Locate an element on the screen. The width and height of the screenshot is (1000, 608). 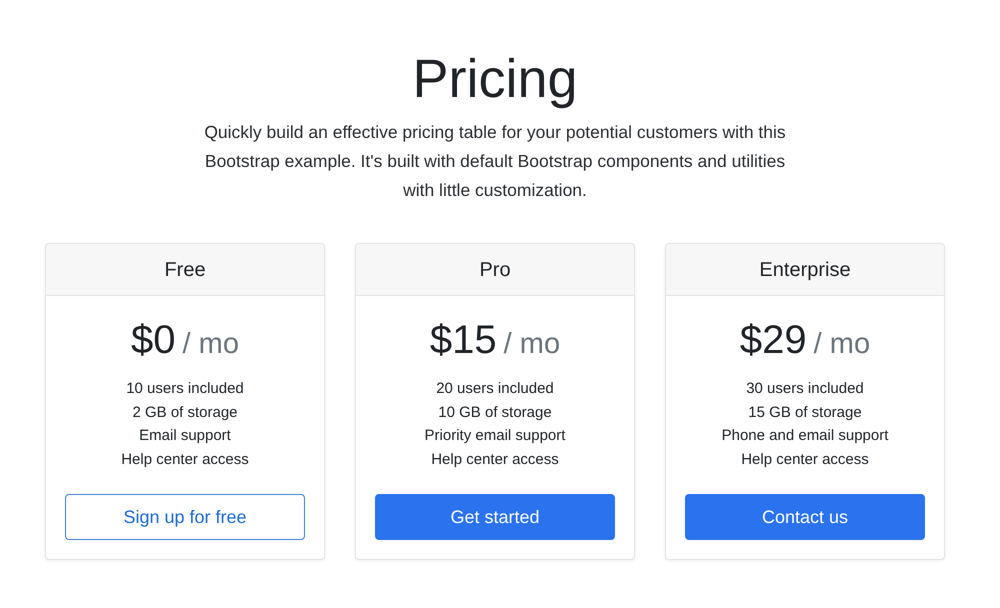
feature-text: 10 users included is located at coordinates (185, 389).